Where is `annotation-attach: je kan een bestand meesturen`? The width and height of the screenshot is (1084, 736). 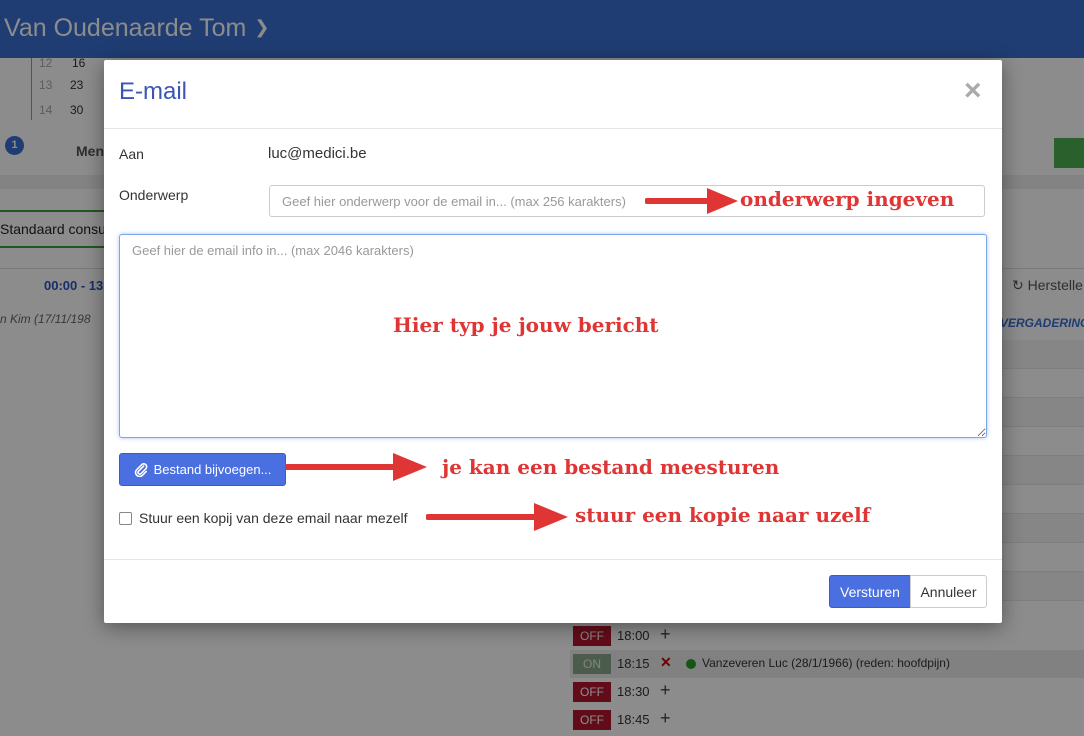 annotation-attach: je kan een bestand meesturen is located at coordinates (611, 467).